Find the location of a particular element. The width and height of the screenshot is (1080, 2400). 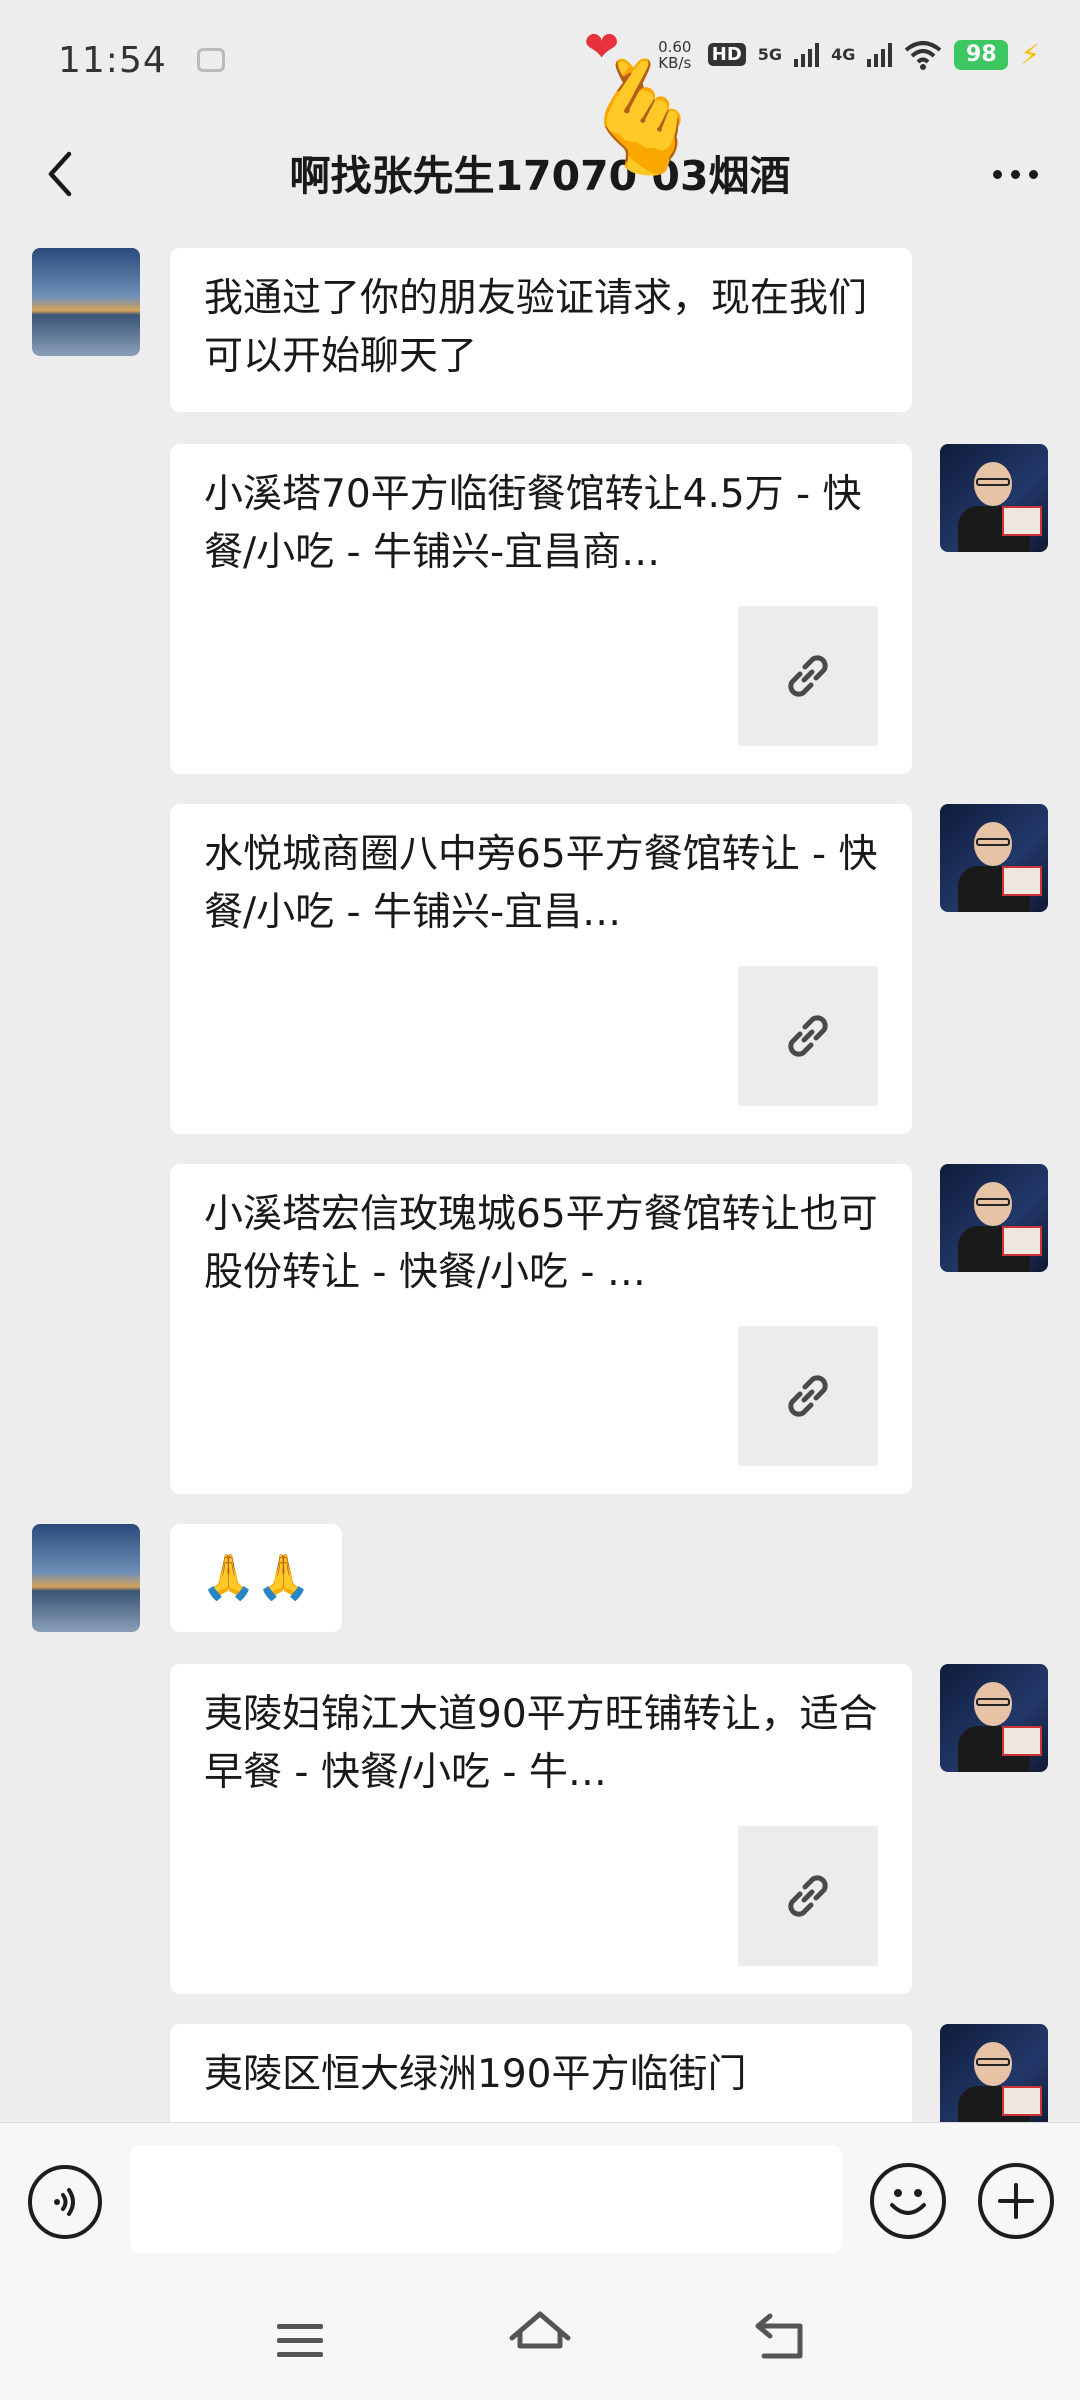

system-nav-bar is located at coordinates (540, 2339).